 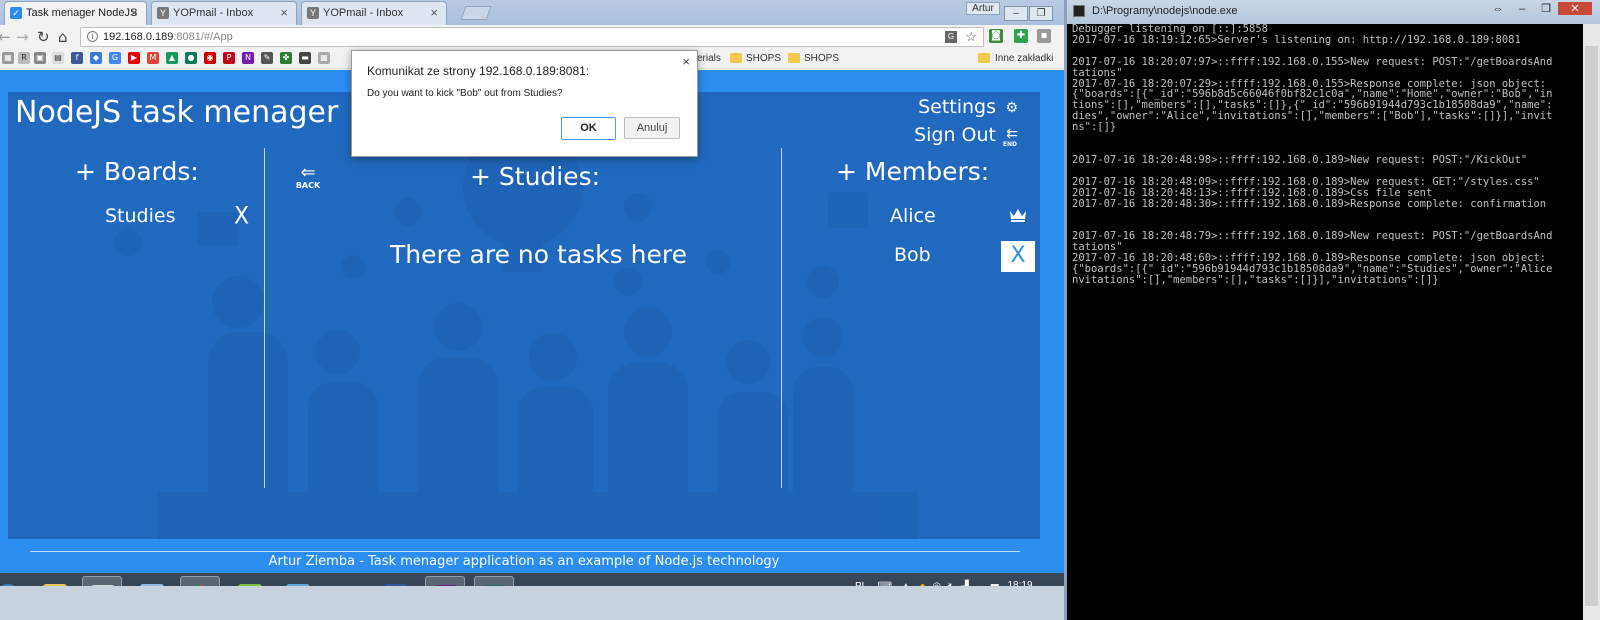 What do you see at coordinates (374, 13) in the screenshot?
I see `tab-yopmail-2: Y YOPmail - Inbox ×` at bounding box center [374, 13].